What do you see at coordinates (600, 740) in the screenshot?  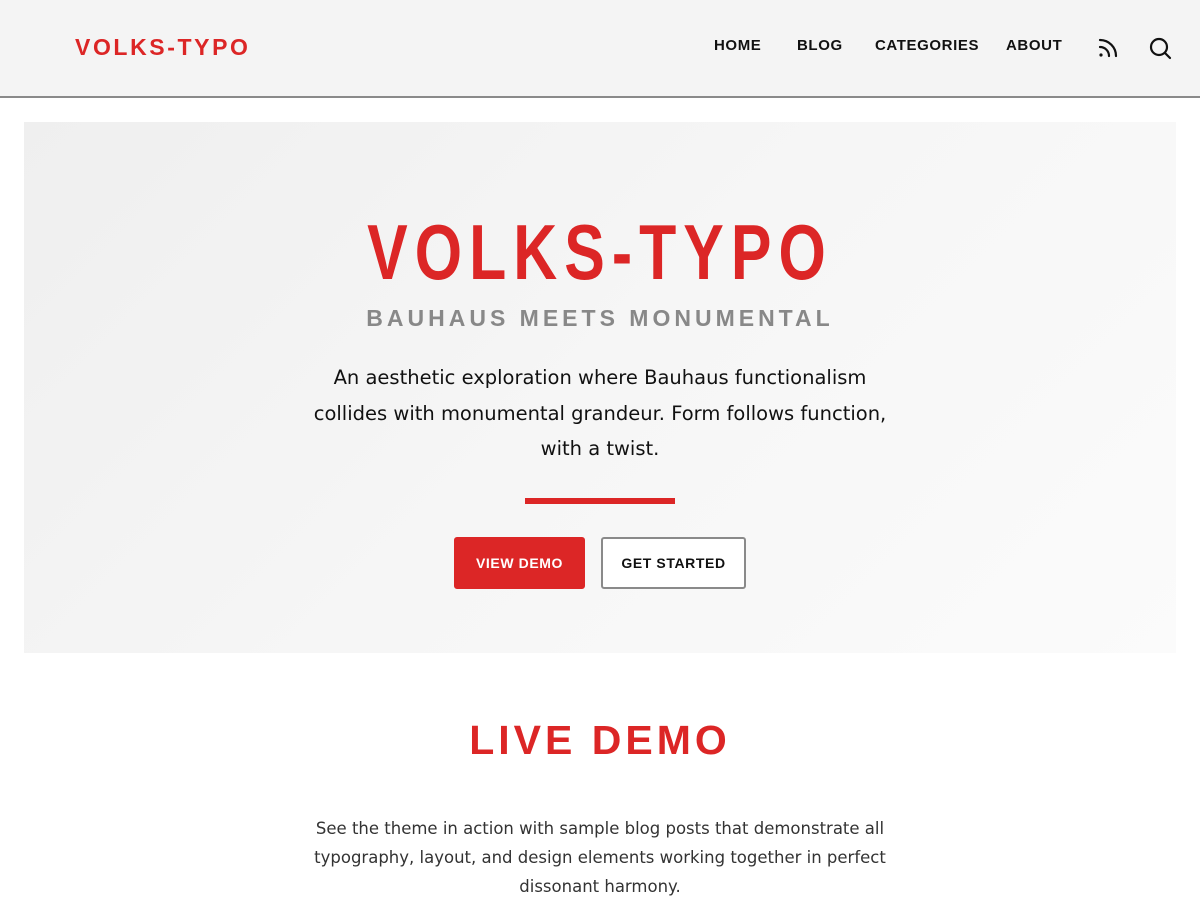 I see `live-demo-title: LIVE DEMO` at bounding box center [600, 740].